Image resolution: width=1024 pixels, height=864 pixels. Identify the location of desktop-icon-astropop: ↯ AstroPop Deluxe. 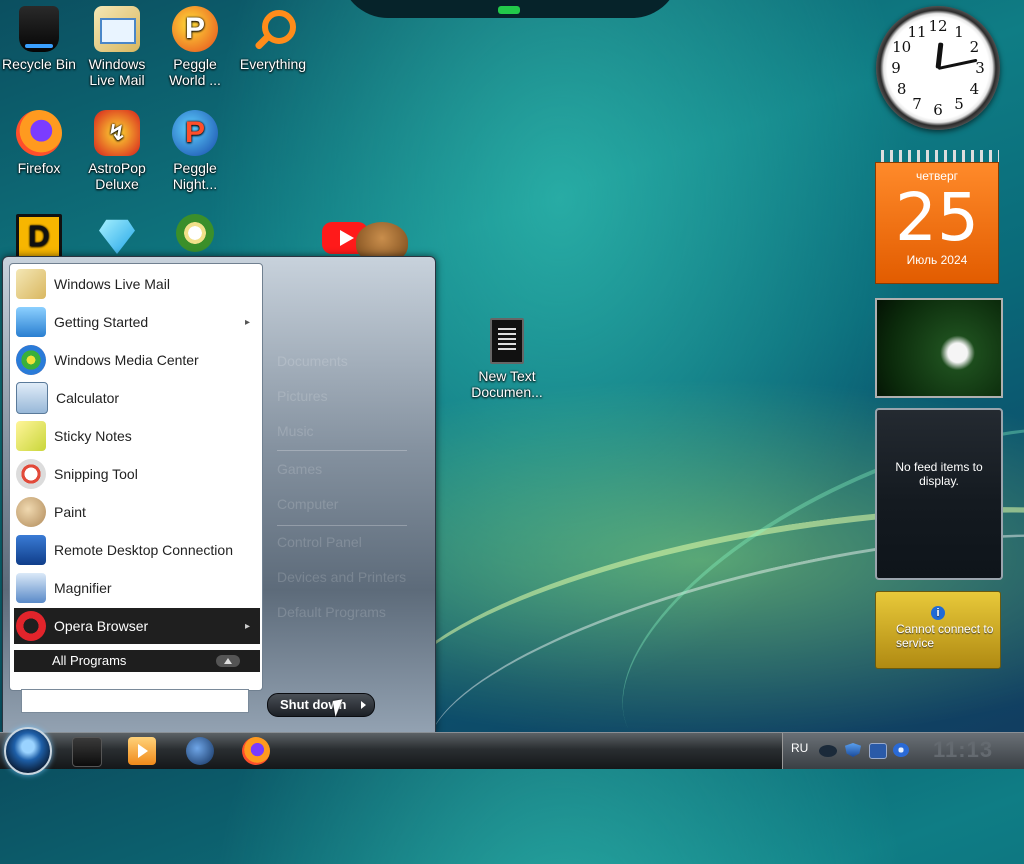
(117, 151).